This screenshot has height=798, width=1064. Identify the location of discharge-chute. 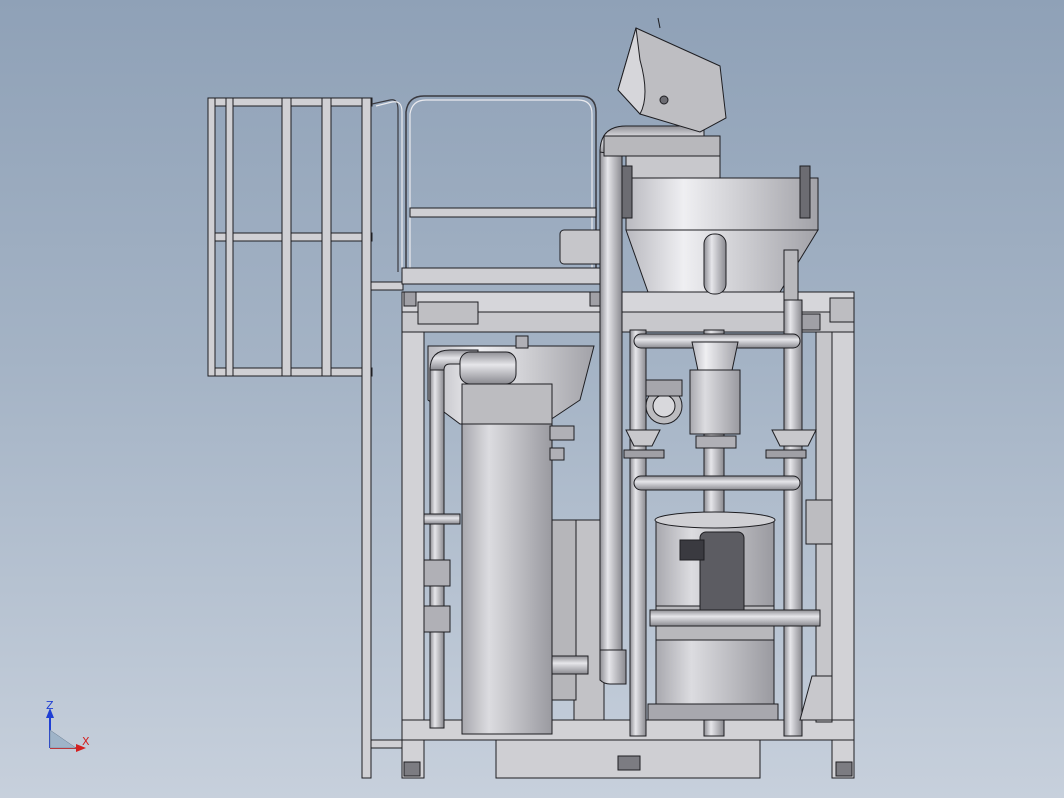
(665, 99).